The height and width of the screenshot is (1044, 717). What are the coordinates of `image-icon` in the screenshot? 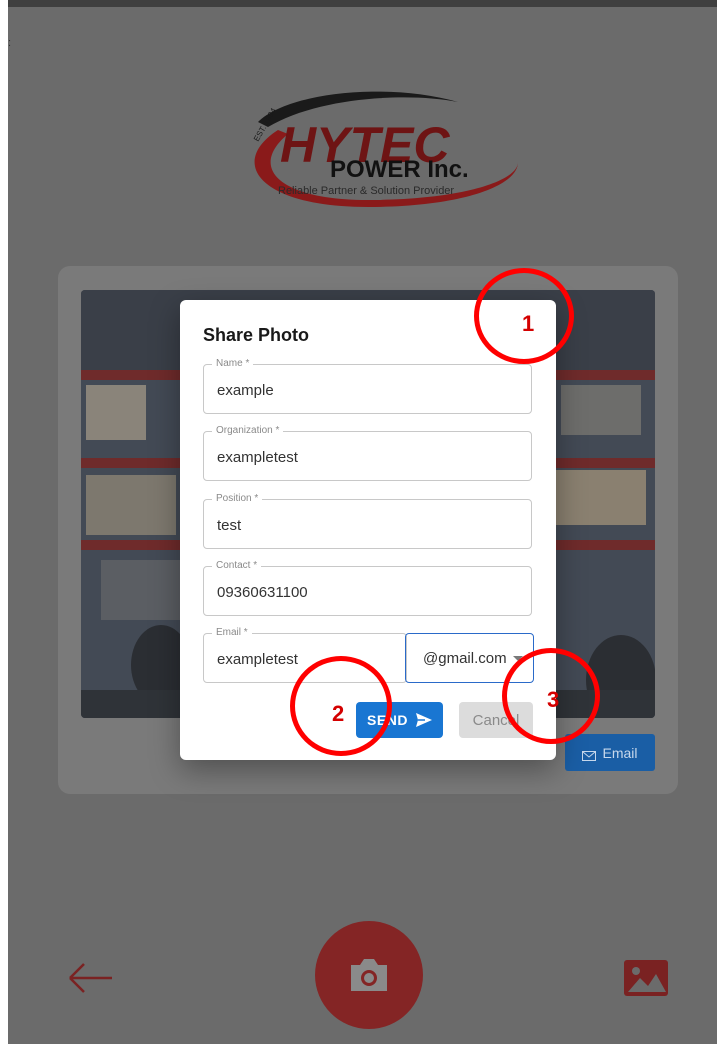 It's located at (646, 978).